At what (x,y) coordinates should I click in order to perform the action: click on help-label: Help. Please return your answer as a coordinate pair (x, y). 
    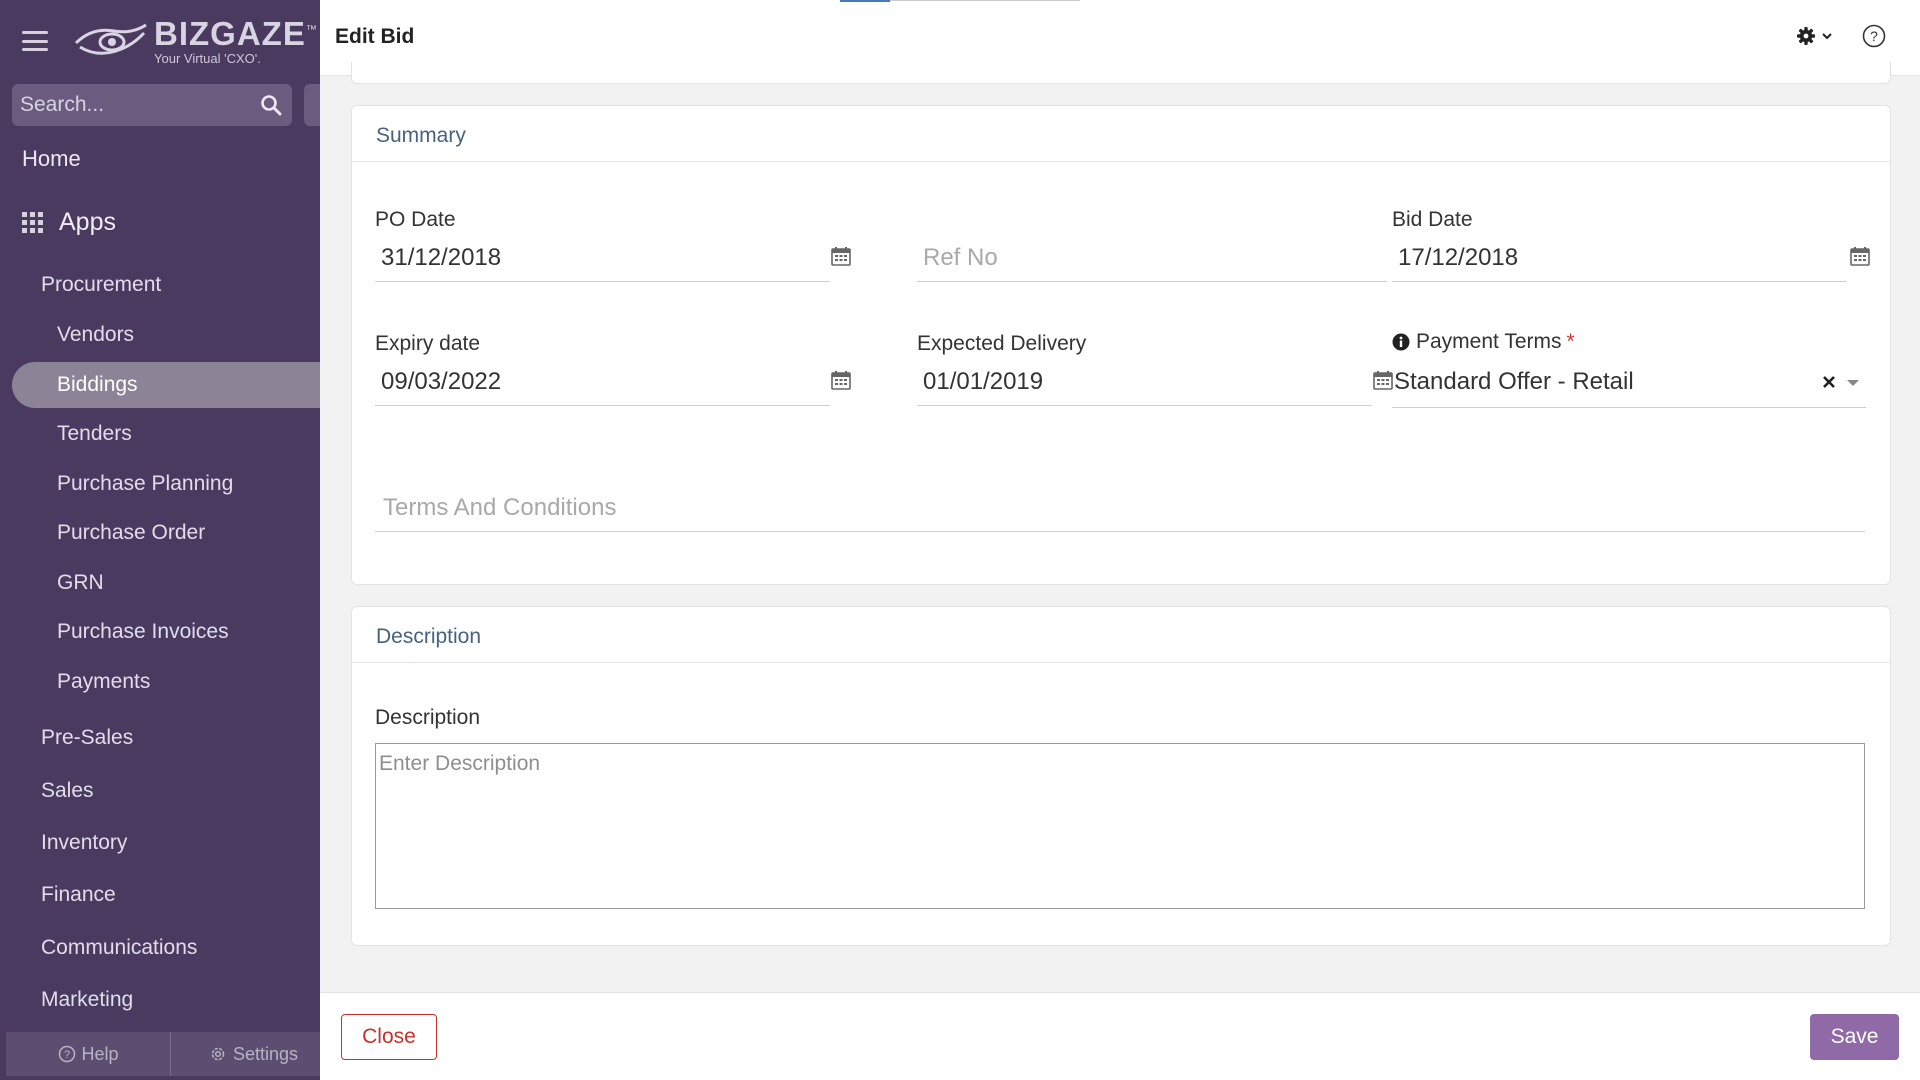
    Looking at the image, I should click on (100, 1053).